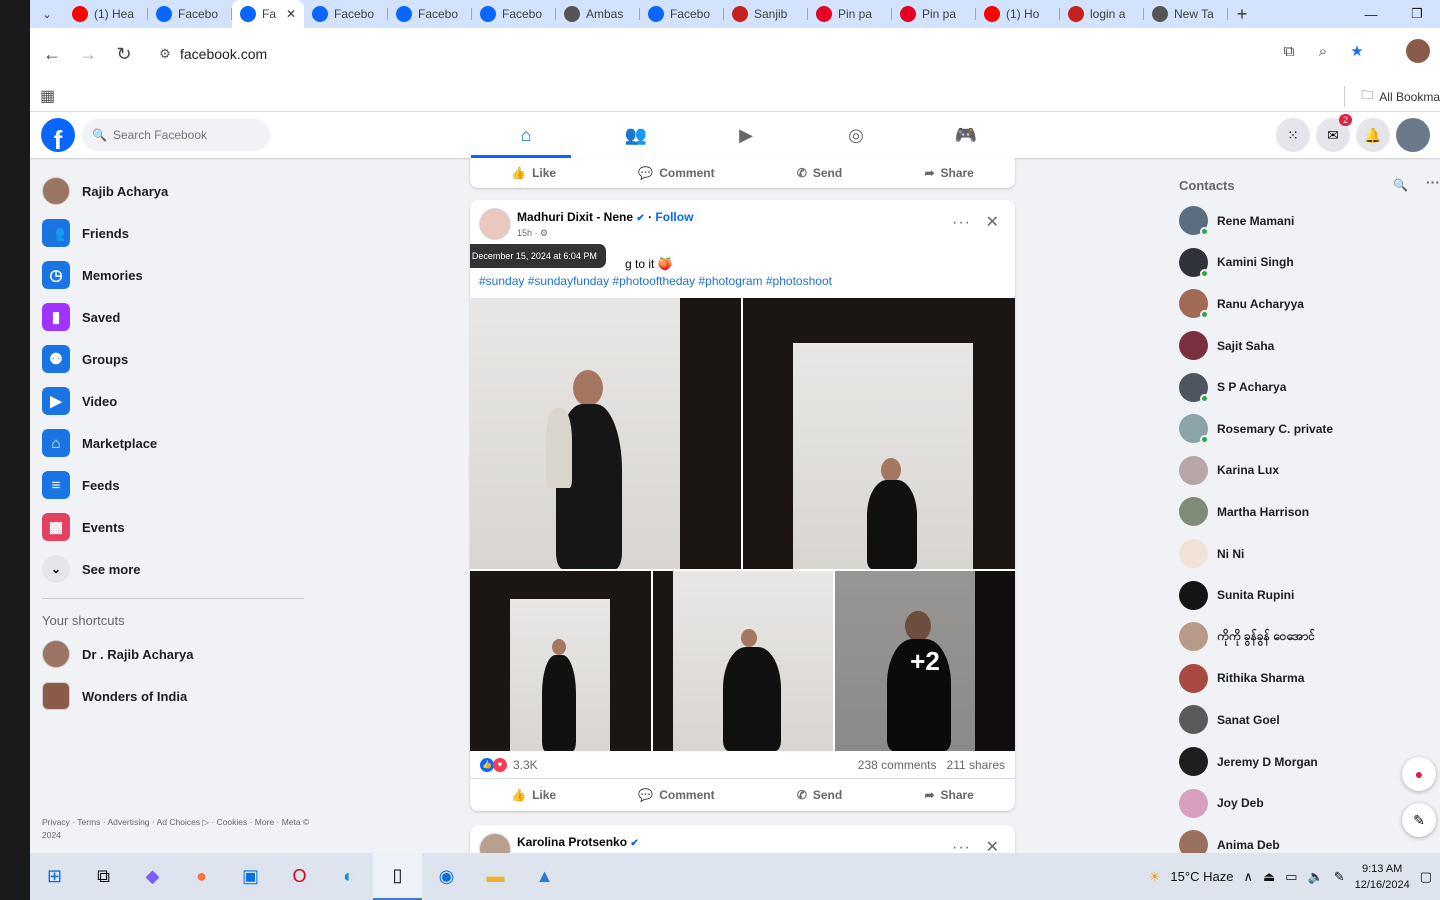 Image resolution: width=1440 pixels, height=900 pixels. What do you see at coordinates (54, 876) in the screenshot?
I see `start-button: ⊞` at bounding box center [54, 876].